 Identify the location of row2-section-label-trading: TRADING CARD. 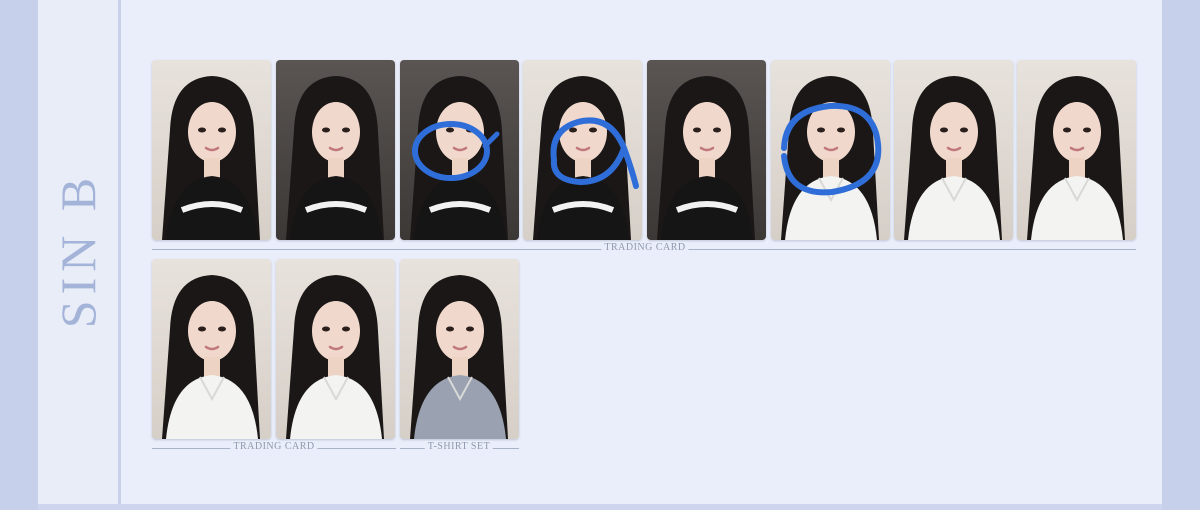
(274, 446).